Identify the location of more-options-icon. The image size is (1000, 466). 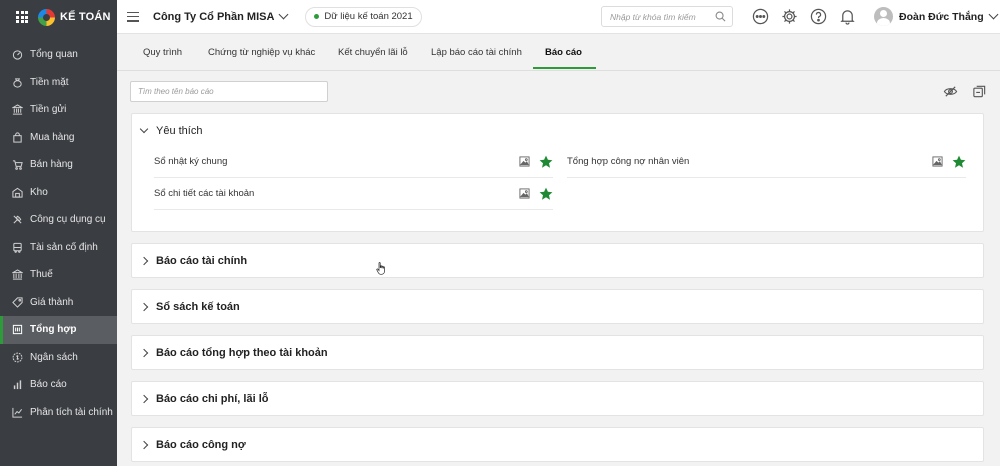
(760, 16).